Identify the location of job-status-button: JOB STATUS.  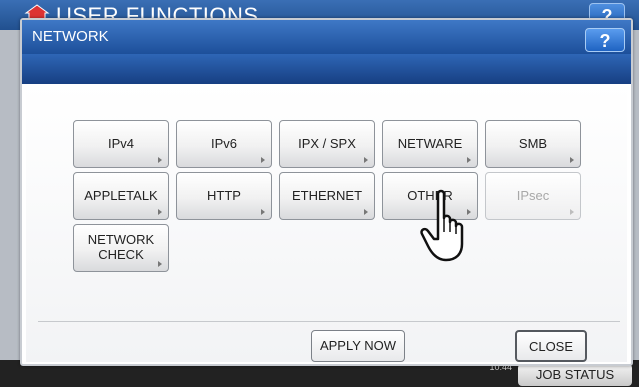
(575, 375).